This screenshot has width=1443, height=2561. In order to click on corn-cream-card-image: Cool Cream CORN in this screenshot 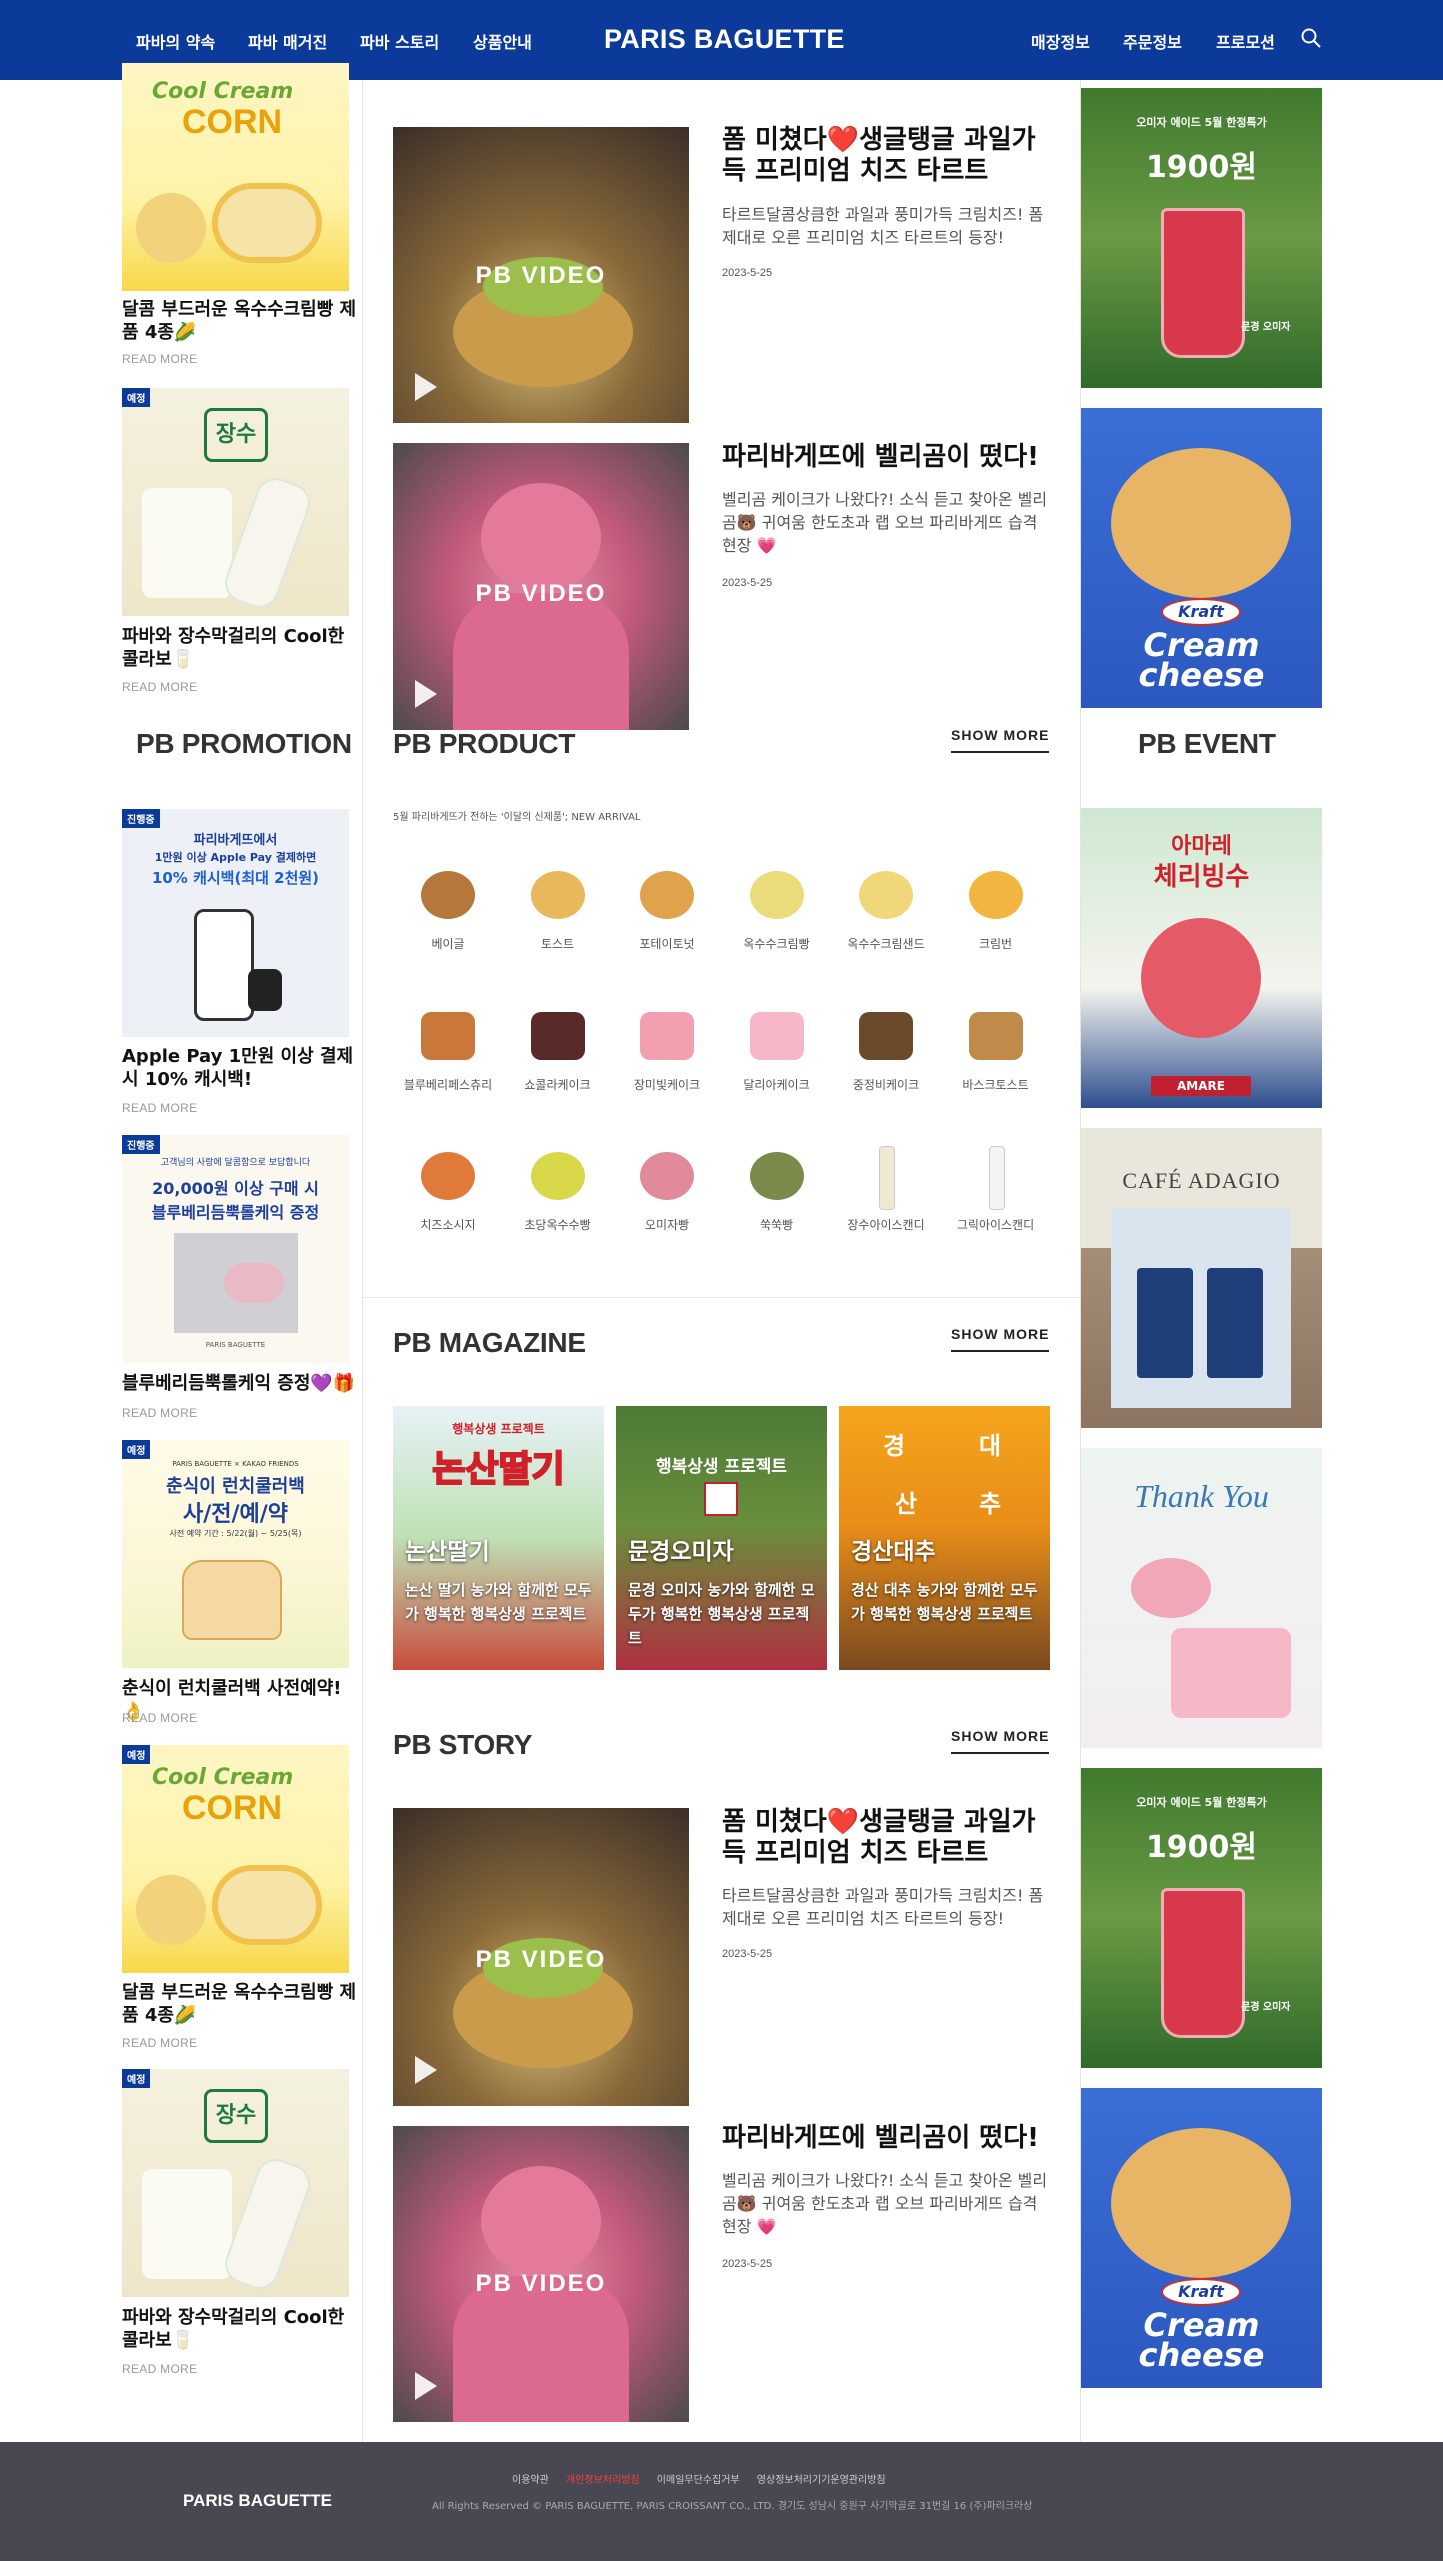, I will do `click(235, 177)`.